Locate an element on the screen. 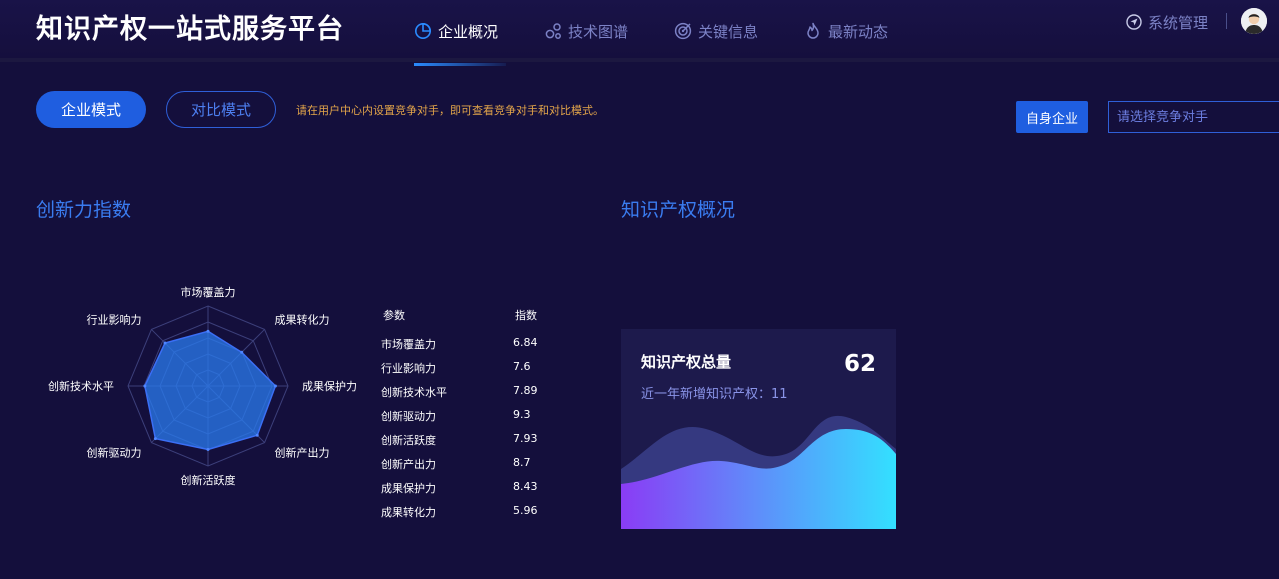  self-enterprise-button: 自身企业 is located at coordinates (1052, 117).